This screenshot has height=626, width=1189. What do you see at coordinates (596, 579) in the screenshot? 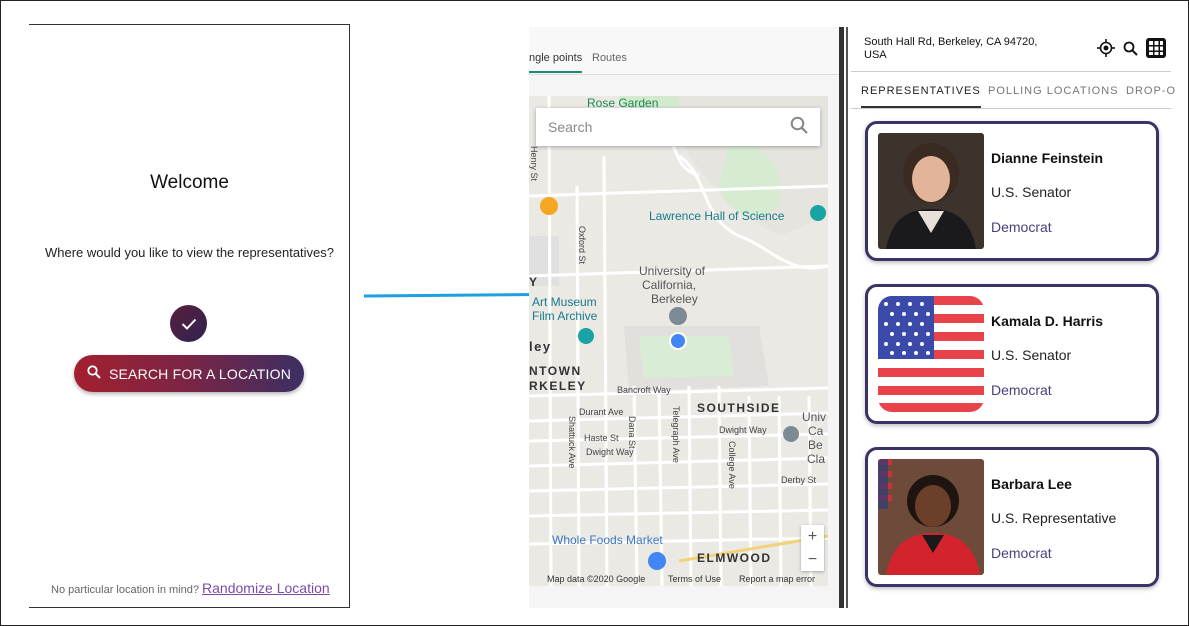
I see `map-data-credit: Map data ©2020 Google` at bounding box center [596, 579].